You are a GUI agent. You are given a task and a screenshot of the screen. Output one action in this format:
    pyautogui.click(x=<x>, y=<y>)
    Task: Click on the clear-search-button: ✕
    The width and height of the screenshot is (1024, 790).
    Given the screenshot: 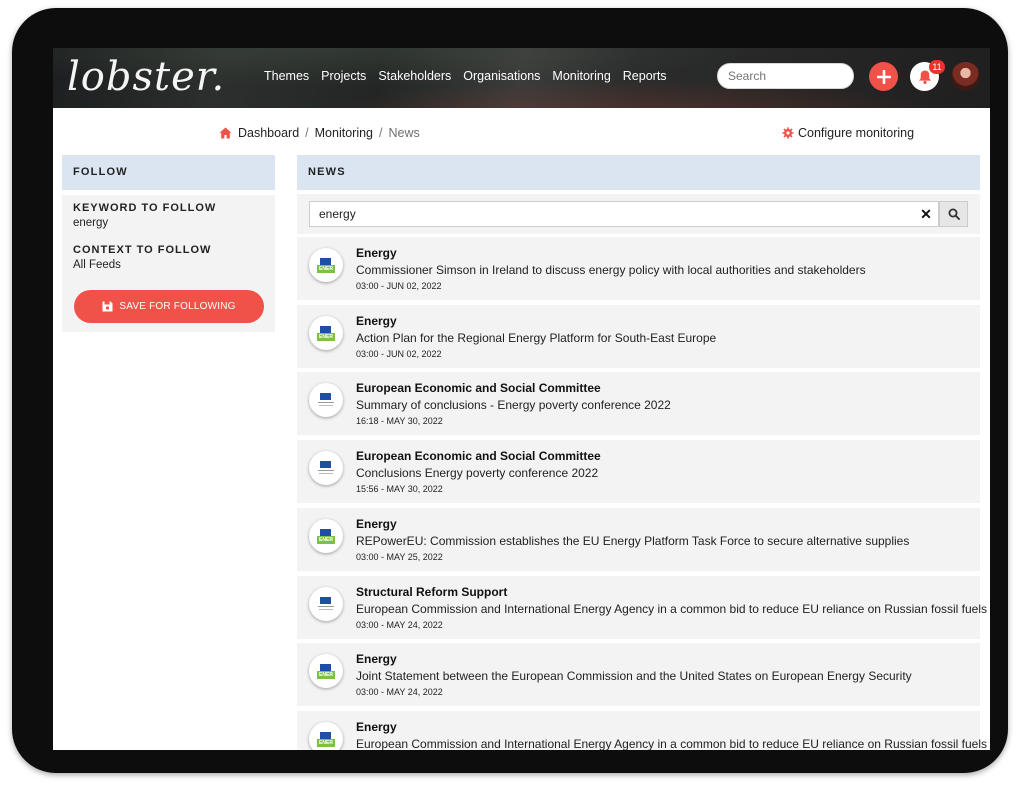 What is the action you would take?
    pyautogui.click(x=926, y=214)
    